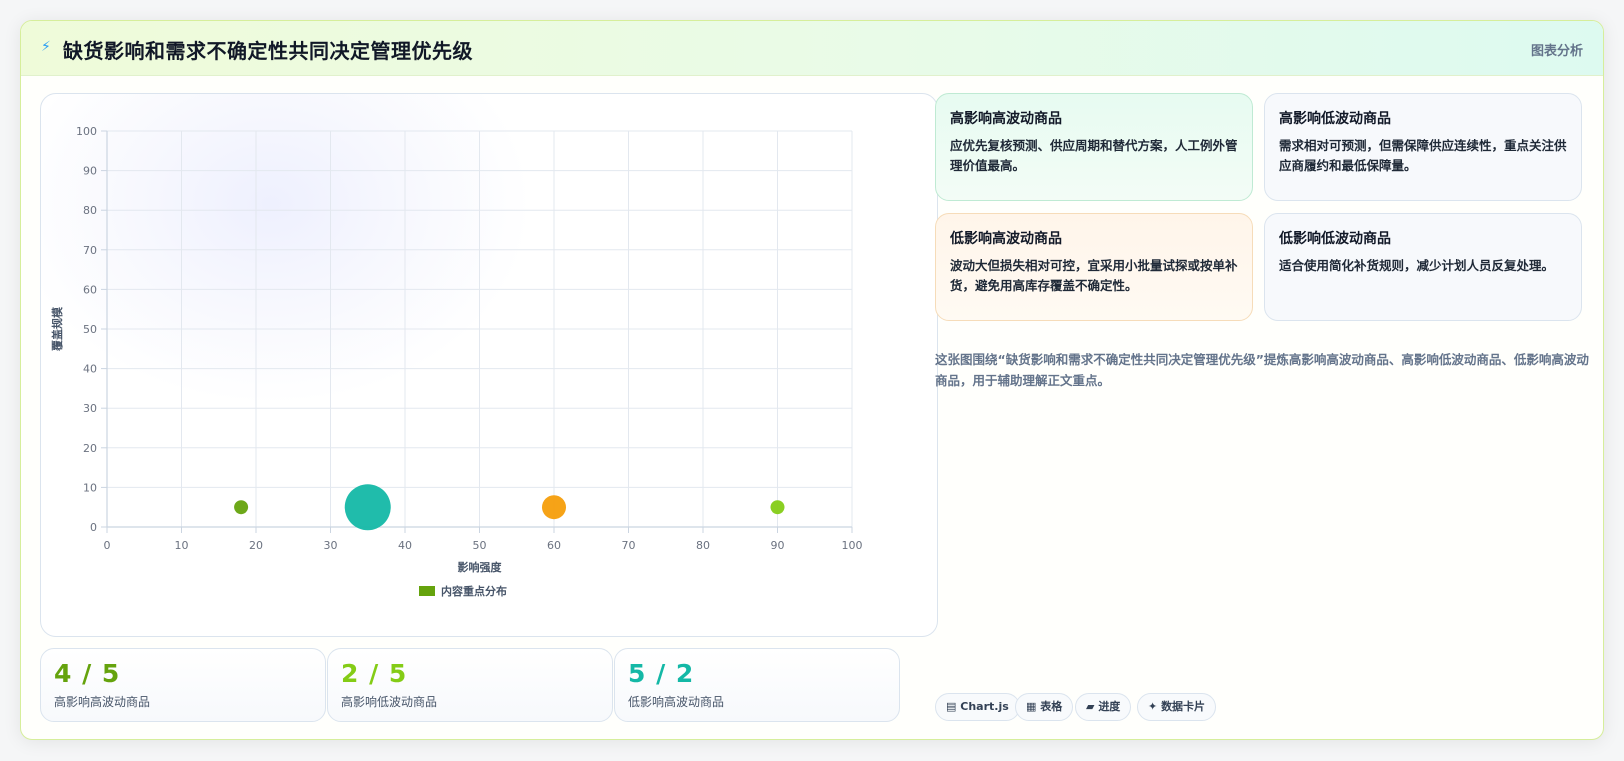  Describe the element at coordinates (1006, 239) in the screenshot. I see `quadrant-title: 低影响高波动商品` at that location.